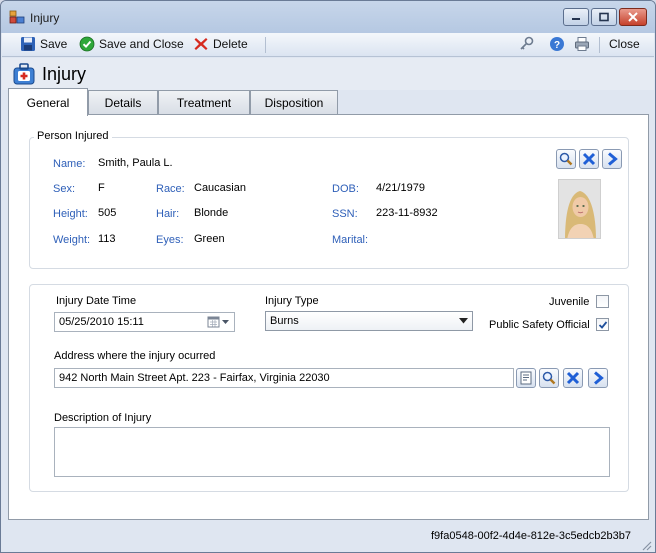  I want to click on delete-icon, so click(201, 44).